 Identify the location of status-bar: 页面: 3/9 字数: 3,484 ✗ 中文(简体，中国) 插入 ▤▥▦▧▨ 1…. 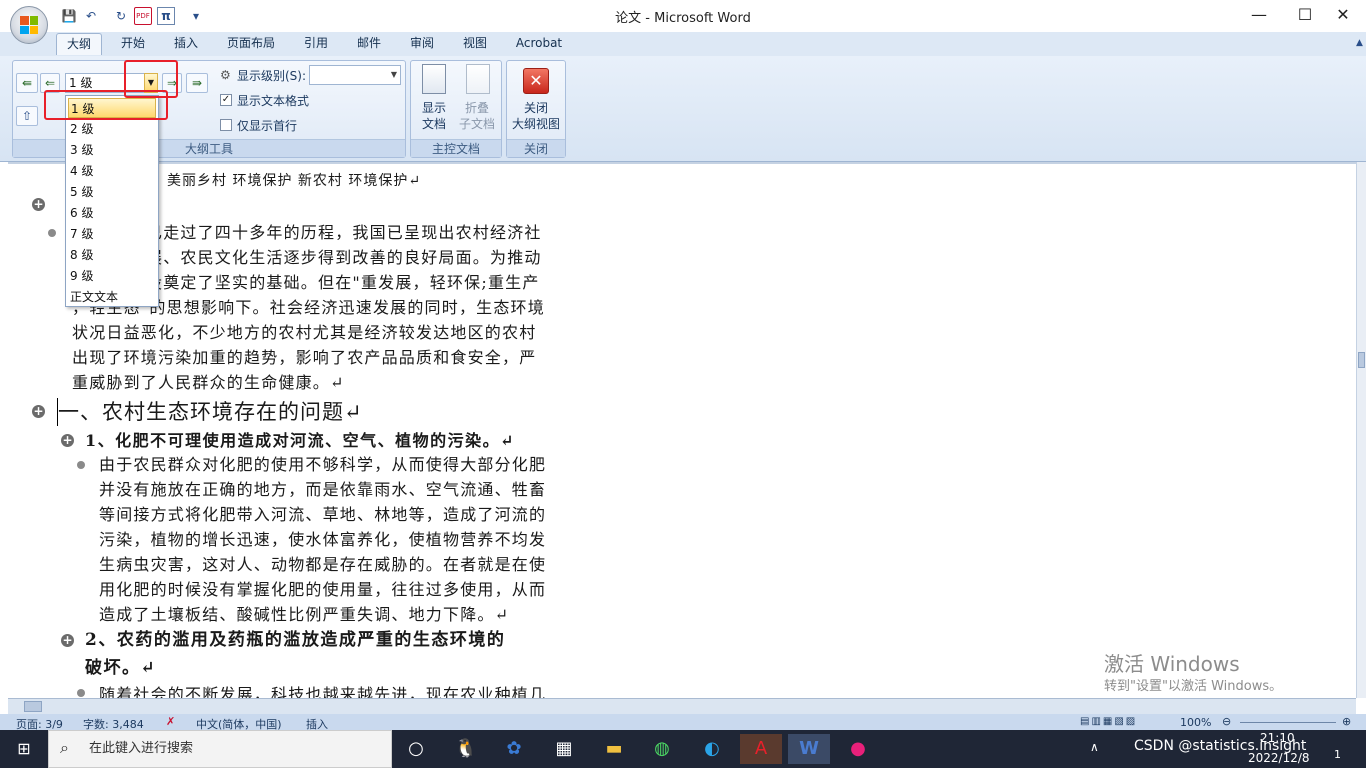
(683, 722).